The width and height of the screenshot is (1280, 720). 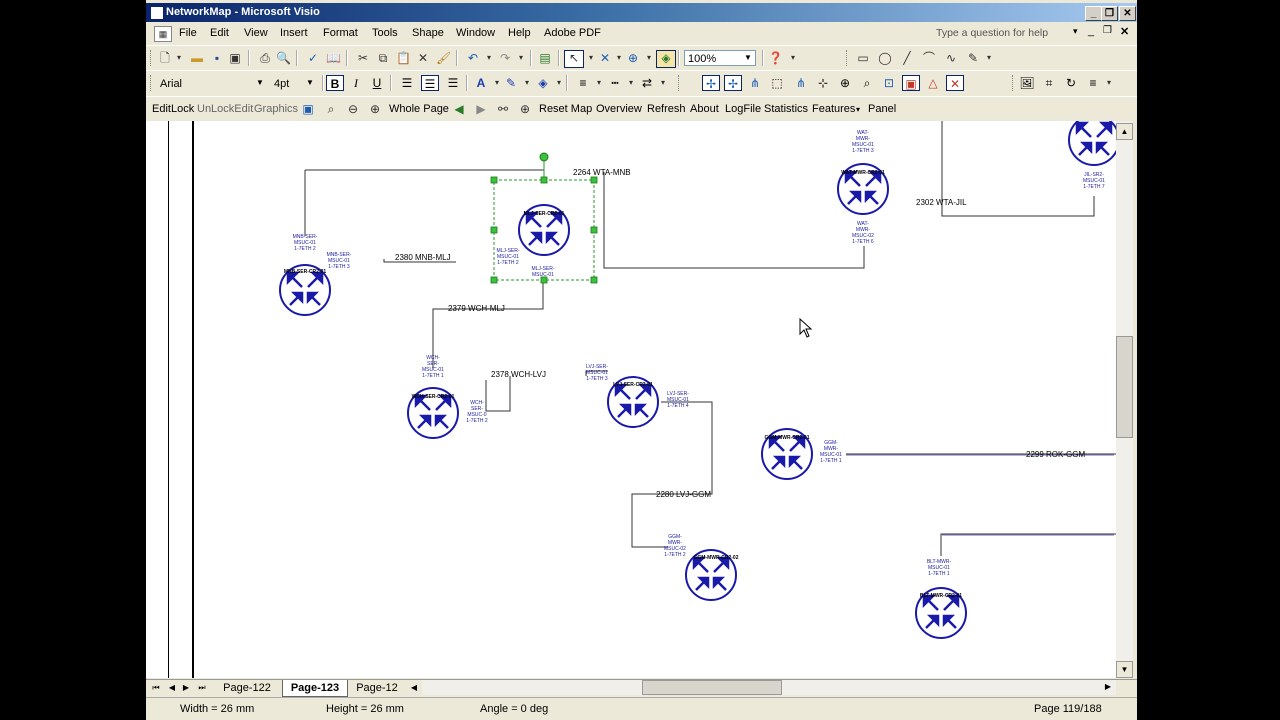 What do you see at coordinates (1124, 669) in the screenshot?
I see `scroll-down-icon: ▼` at bounding box center [1124, 669].